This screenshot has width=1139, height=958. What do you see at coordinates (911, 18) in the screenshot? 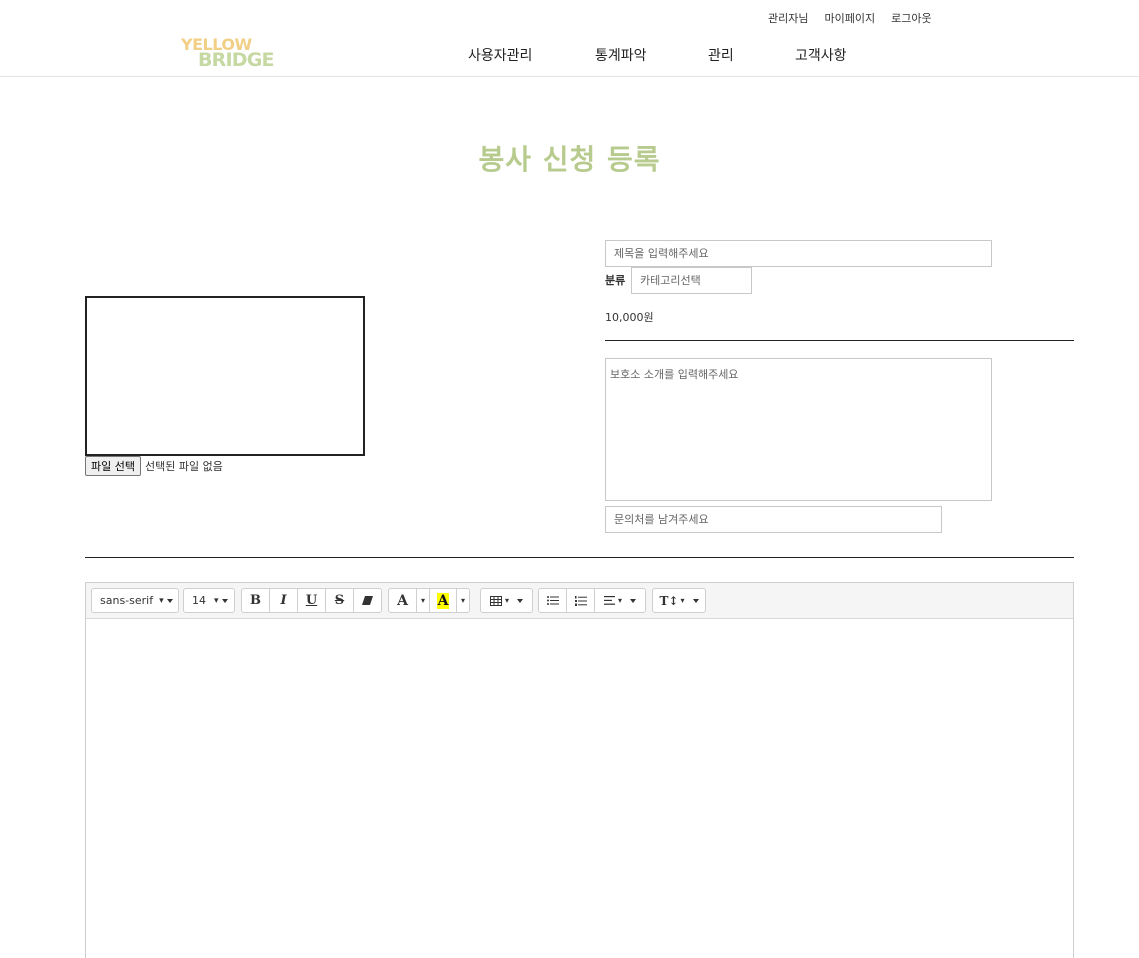
I see `logout-link: 로그아웃` at bounding box center [911, 18].